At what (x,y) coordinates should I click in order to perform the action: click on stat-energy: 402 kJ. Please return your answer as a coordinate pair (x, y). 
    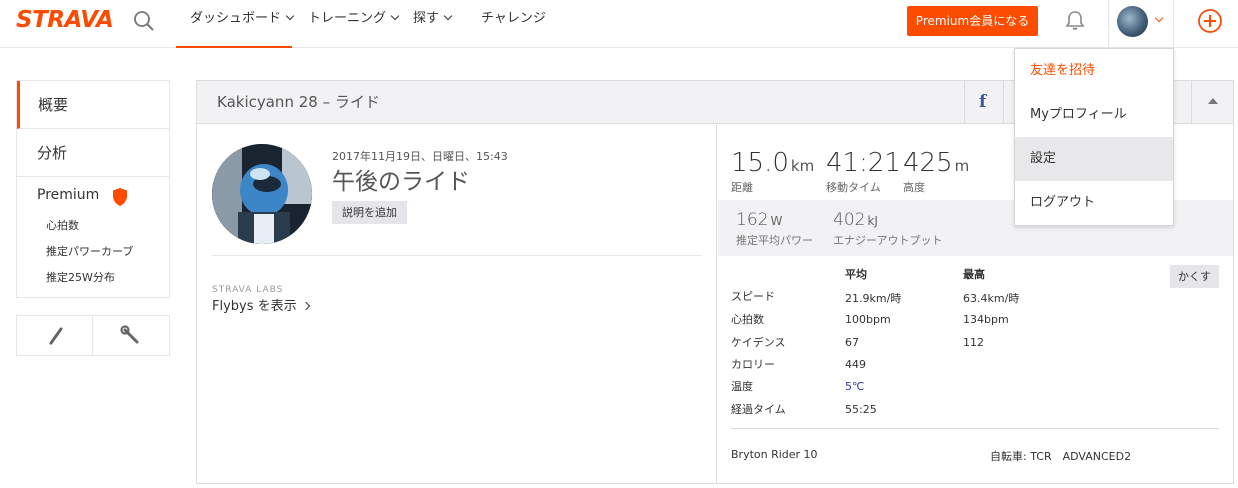
    Looking at the image, I should click on (855, 220).